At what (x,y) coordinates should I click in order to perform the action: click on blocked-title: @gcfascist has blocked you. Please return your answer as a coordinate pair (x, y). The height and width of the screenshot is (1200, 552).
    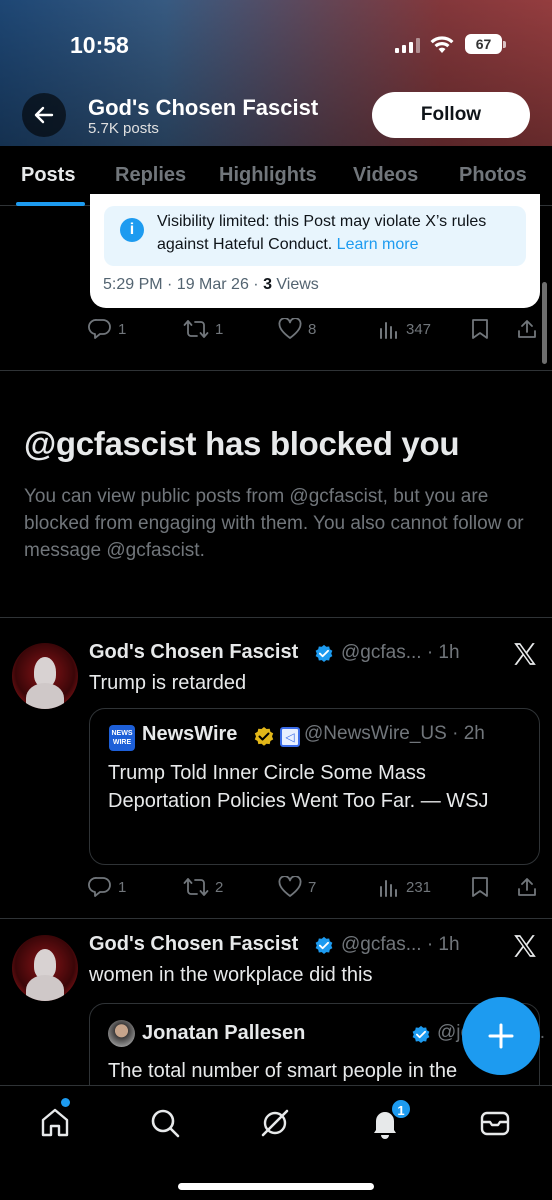
    Looking at the image, I should click on (242, 443).